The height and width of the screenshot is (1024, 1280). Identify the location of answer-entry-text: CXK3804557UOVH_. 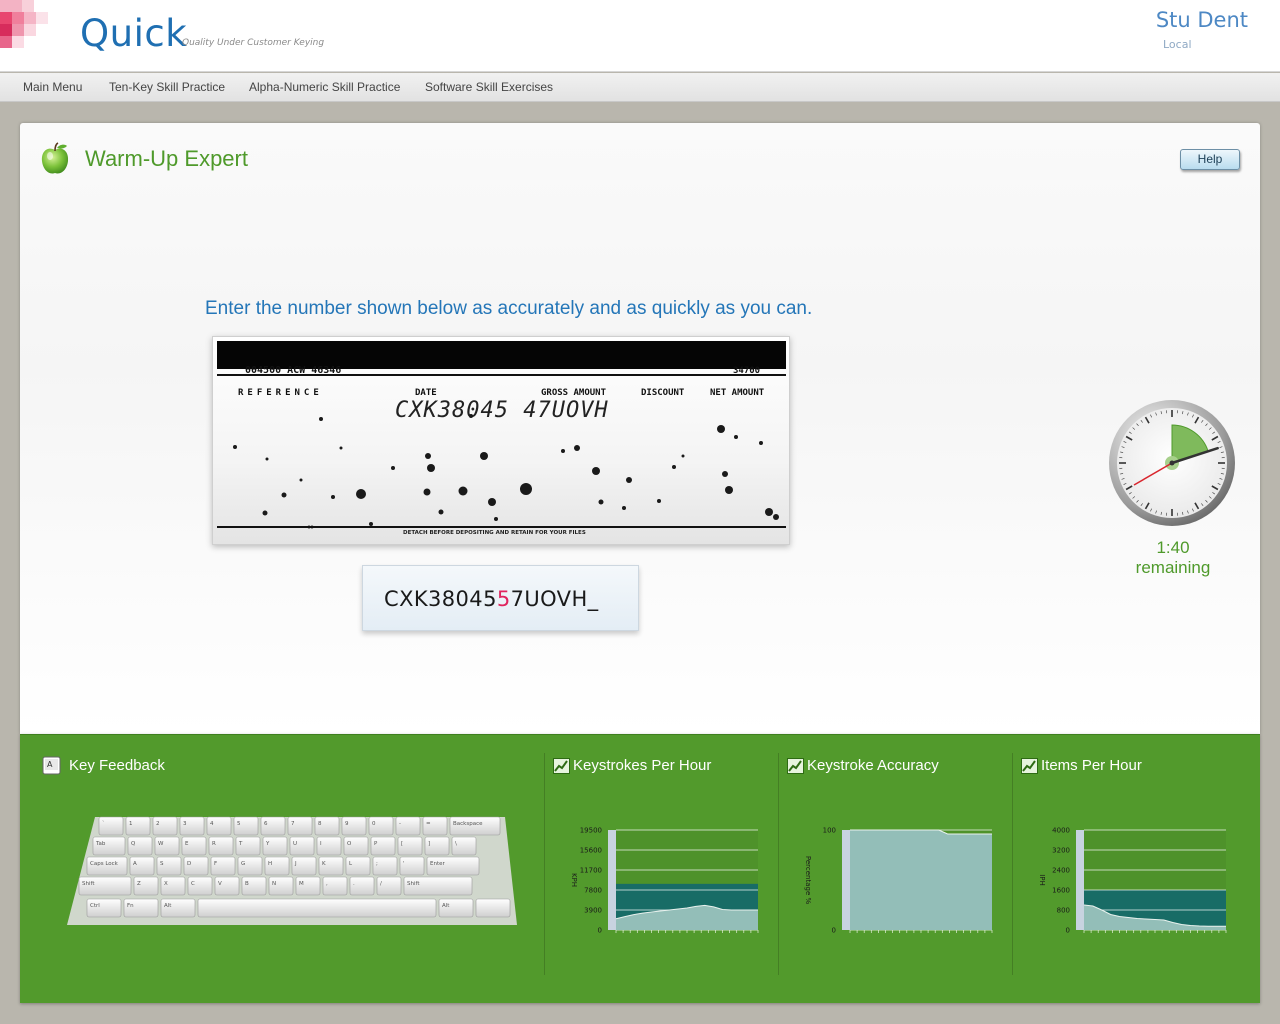
(491, 599).